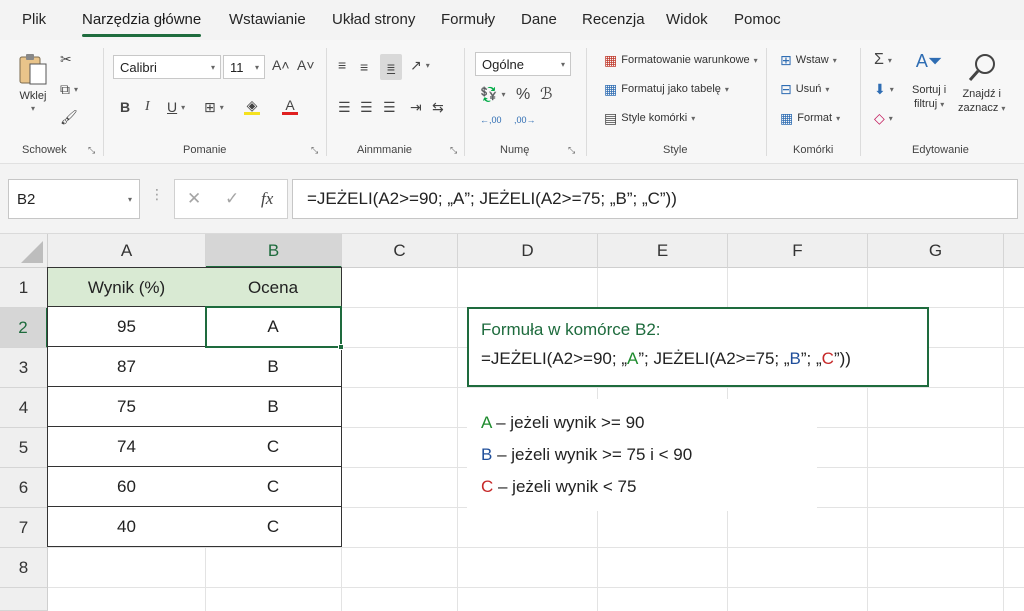 The height and width of the screenshot is (611, 1024). What do you see at coordinates (528, 251) in the screenshot?
I see `column-header-d: D` at bounding box center [528, 251].